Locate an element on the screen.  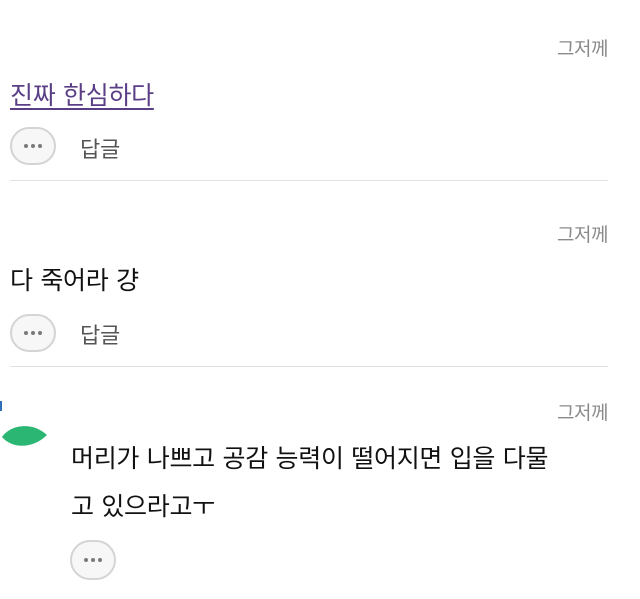
comment-text-link: 진짜 한심하다 is located at coordinates (82, 96).